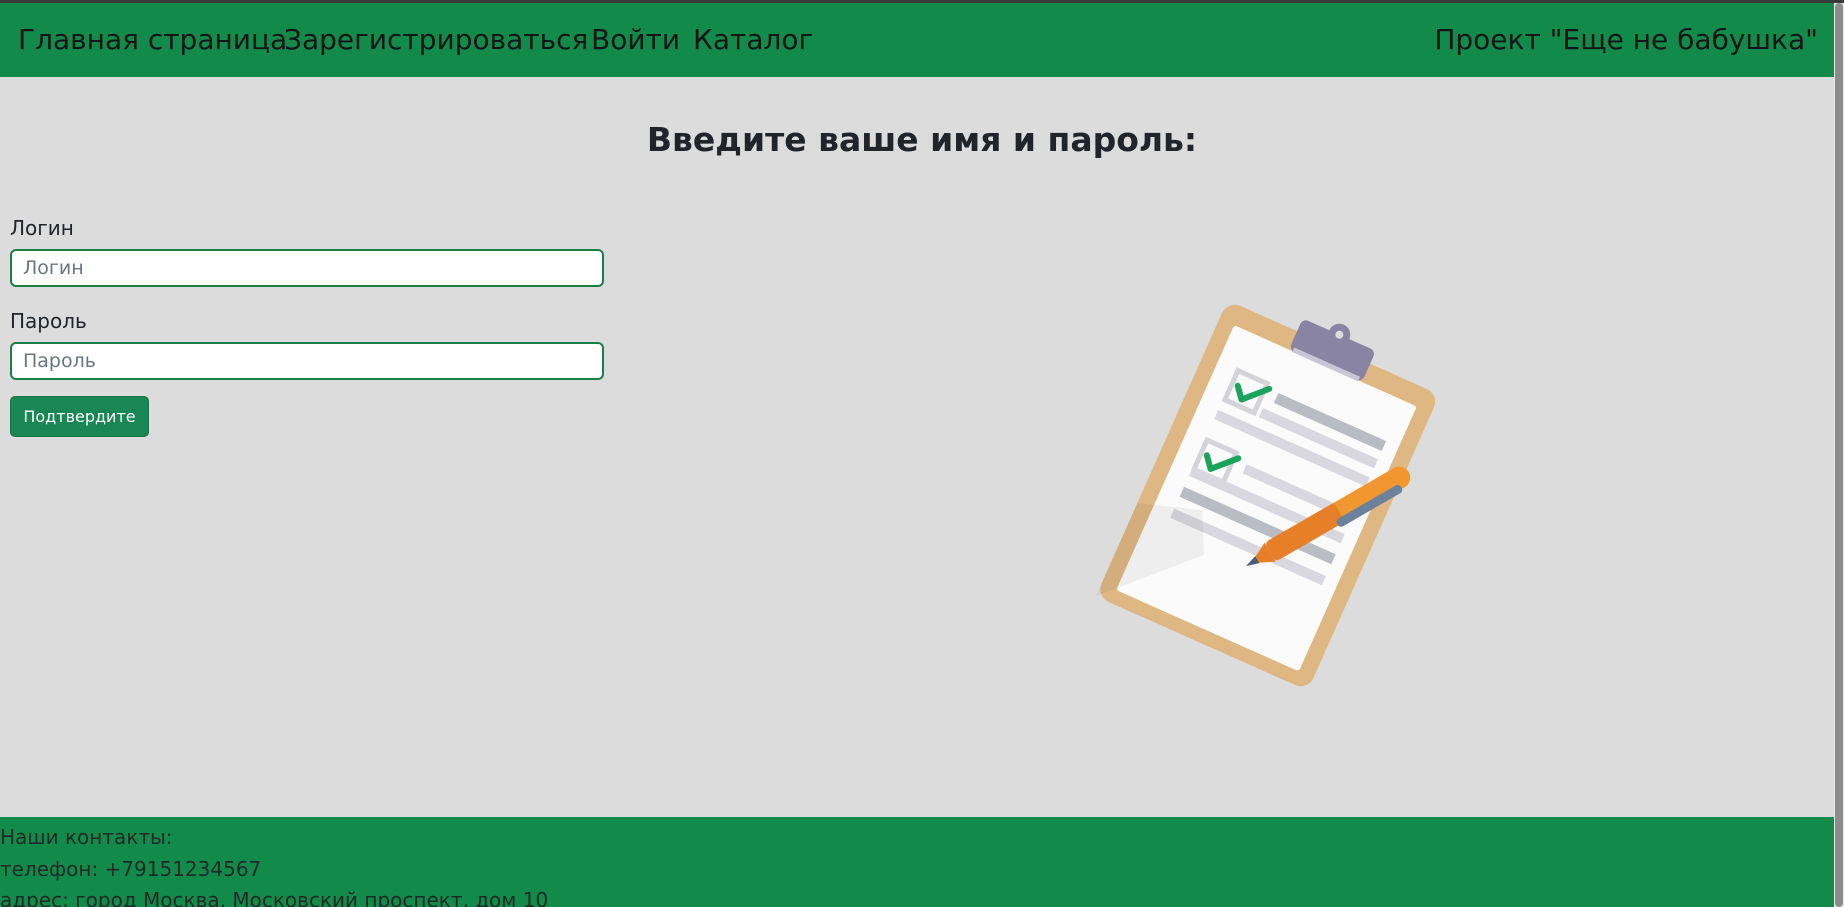  Describe the element at coordinates (79, 416) in the screenshot. I see `submit-button: Подтвердите` at that location.